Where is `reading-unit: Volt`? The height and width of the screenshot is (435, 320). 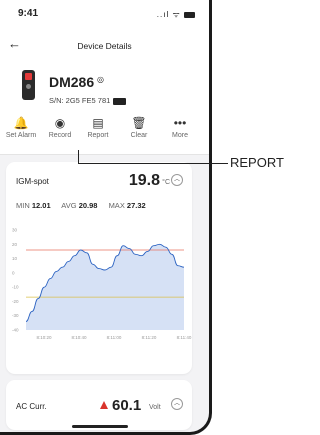 reading-unit: Volt is located at coordinates (155, 407).